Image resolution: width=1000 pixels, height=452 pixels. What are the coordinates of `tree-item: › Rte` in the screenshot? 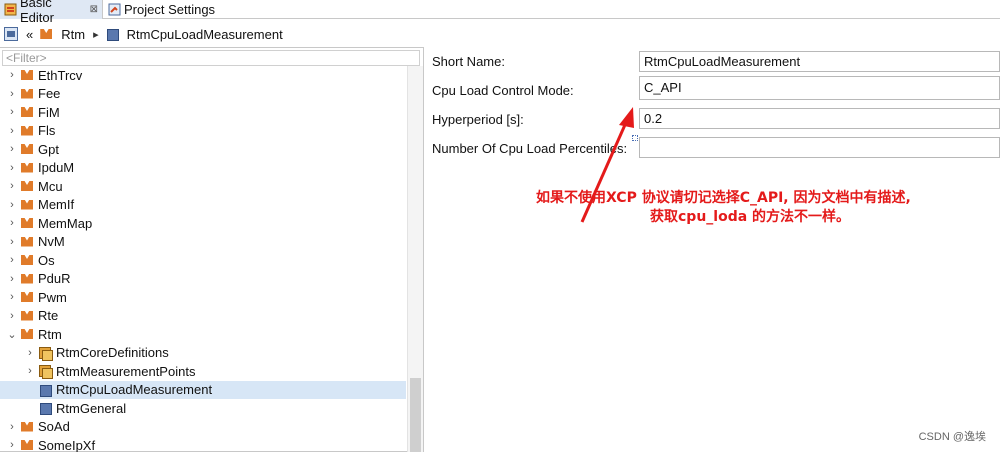 It's located at (203, 316).